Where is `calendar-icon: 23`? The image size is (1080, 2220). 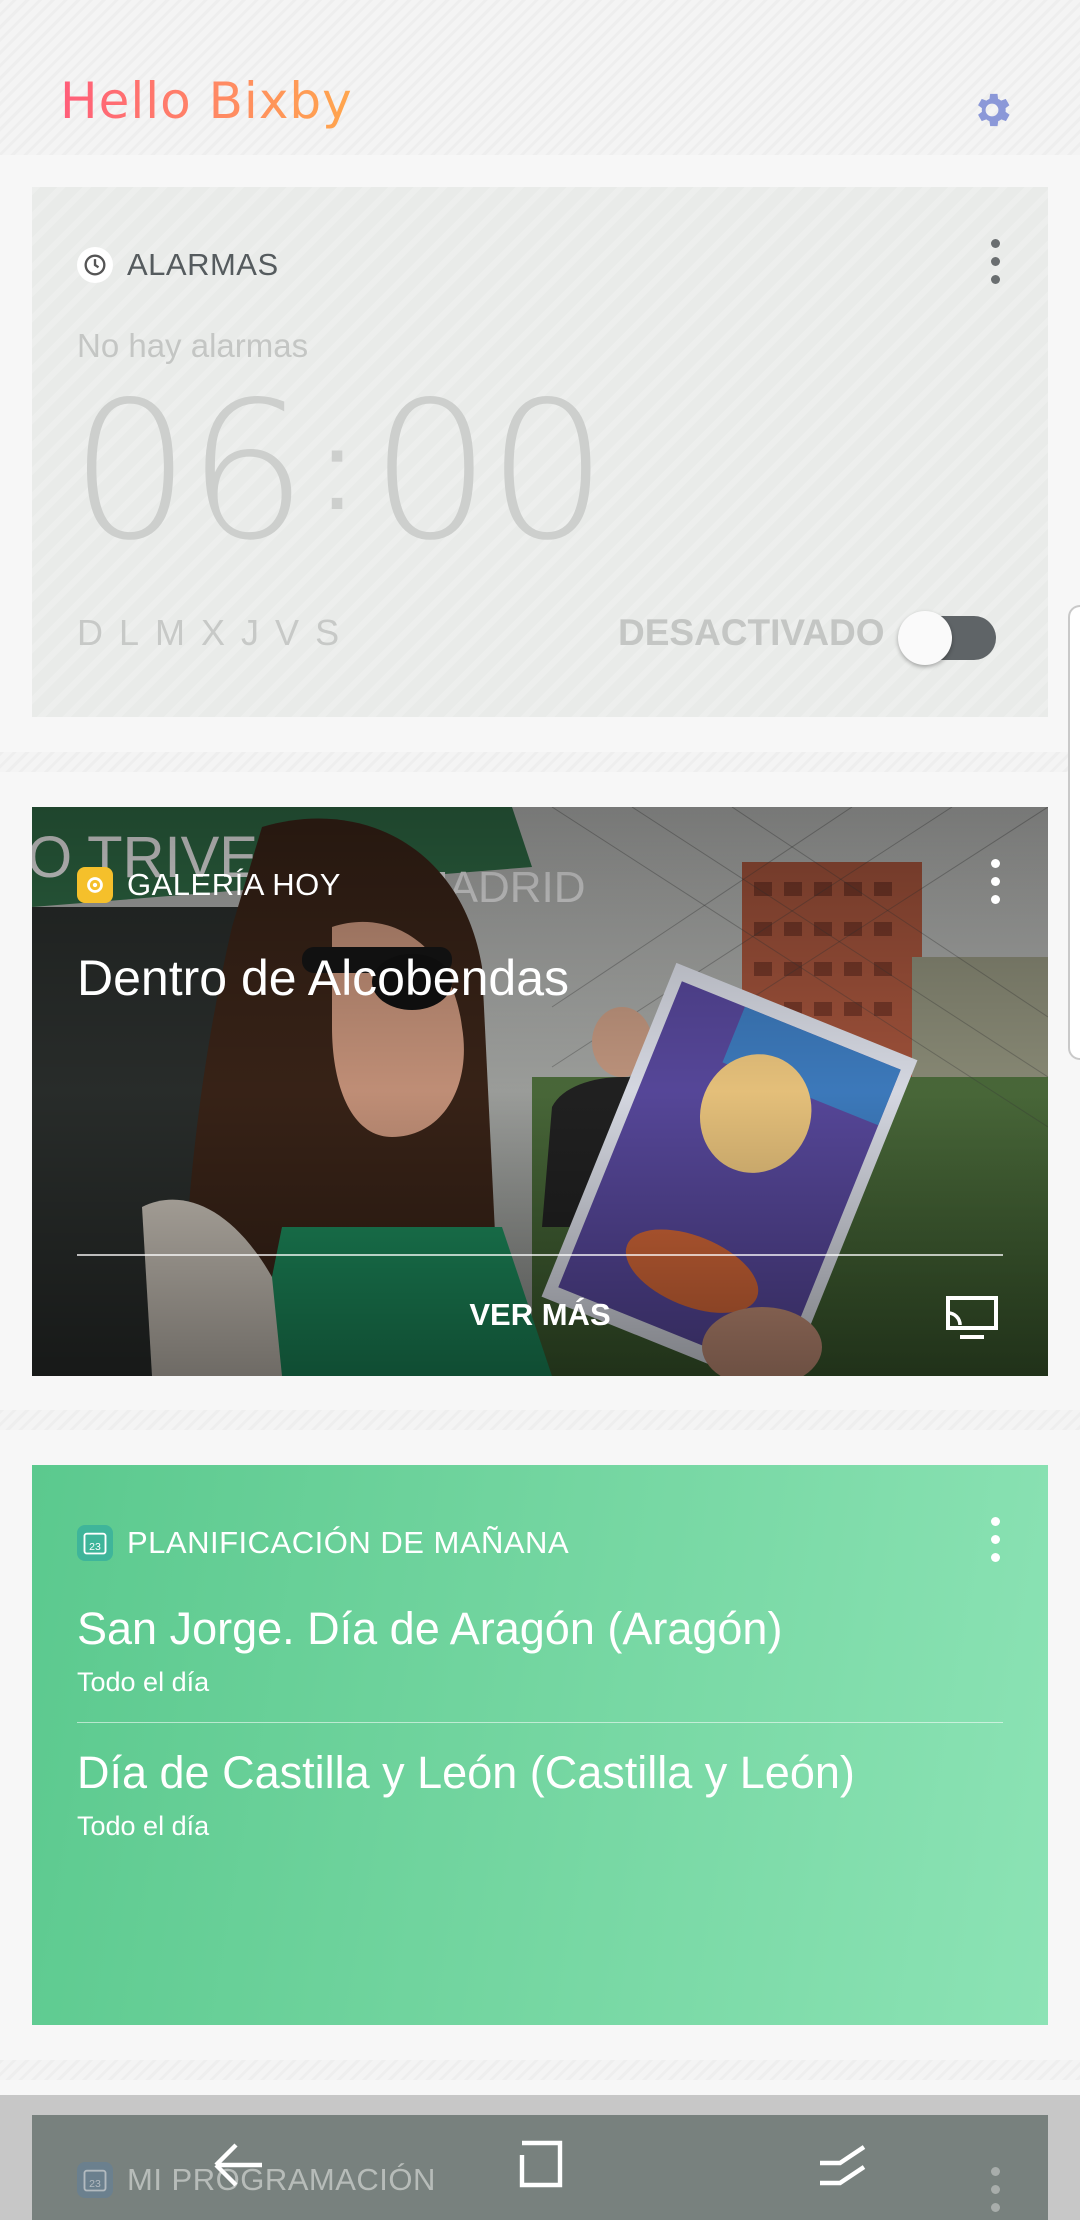
calendar-icon: 23 is located at coordinates (95, 1543).